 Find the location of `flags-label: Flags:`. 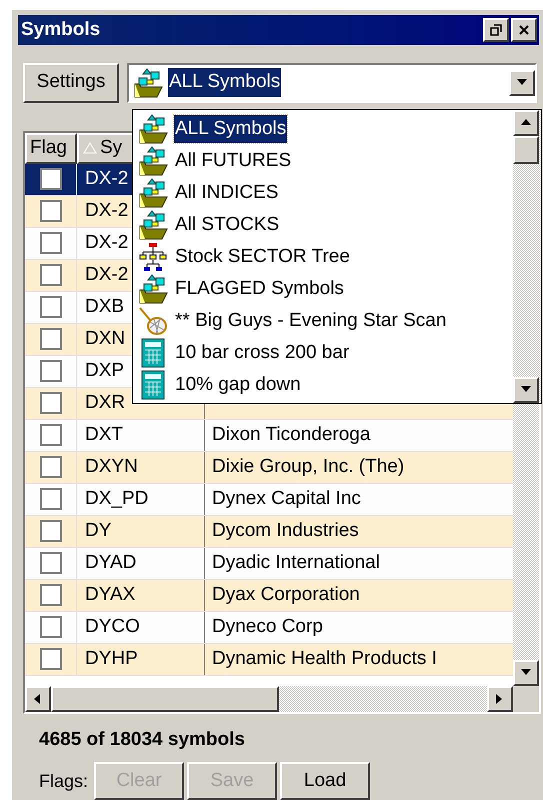

flags-label: Flags: is located at coordinates (63, 781).